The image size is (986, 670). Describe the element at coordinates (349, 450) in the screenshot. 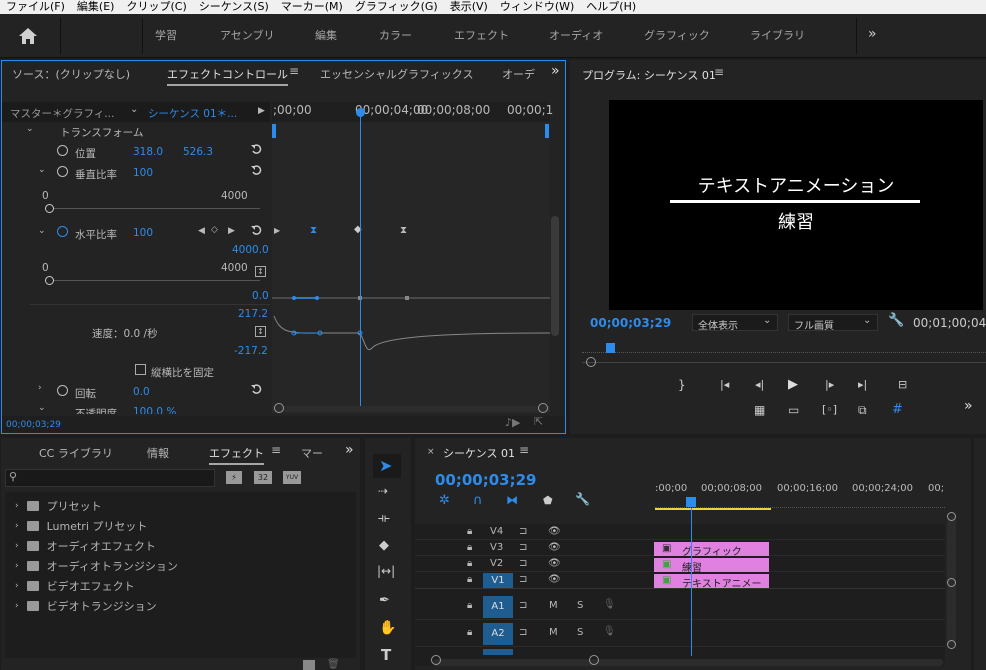

I see `more-tabs-icon: »` at that location.